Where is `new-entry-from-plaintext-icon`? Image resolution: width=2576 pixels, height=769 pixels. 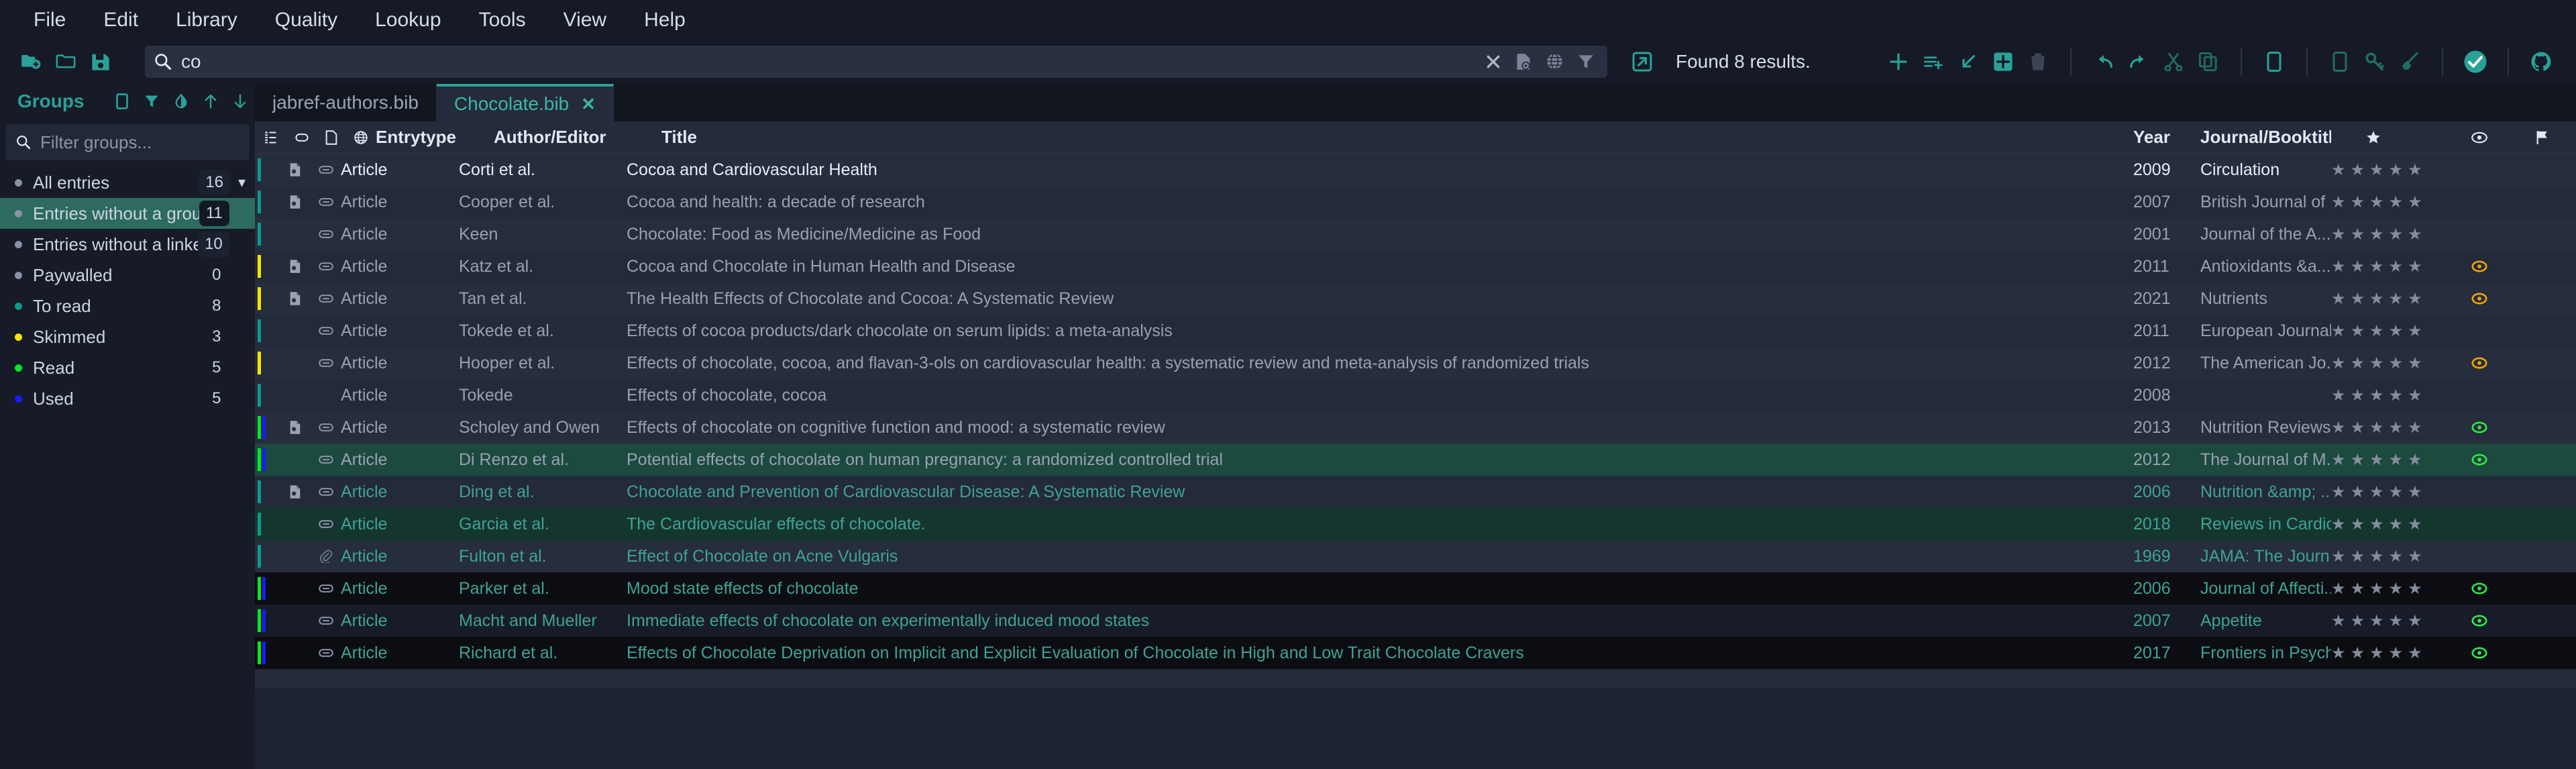
new-entry-from-plaintext-icon is located at coordinates (1933, 61).